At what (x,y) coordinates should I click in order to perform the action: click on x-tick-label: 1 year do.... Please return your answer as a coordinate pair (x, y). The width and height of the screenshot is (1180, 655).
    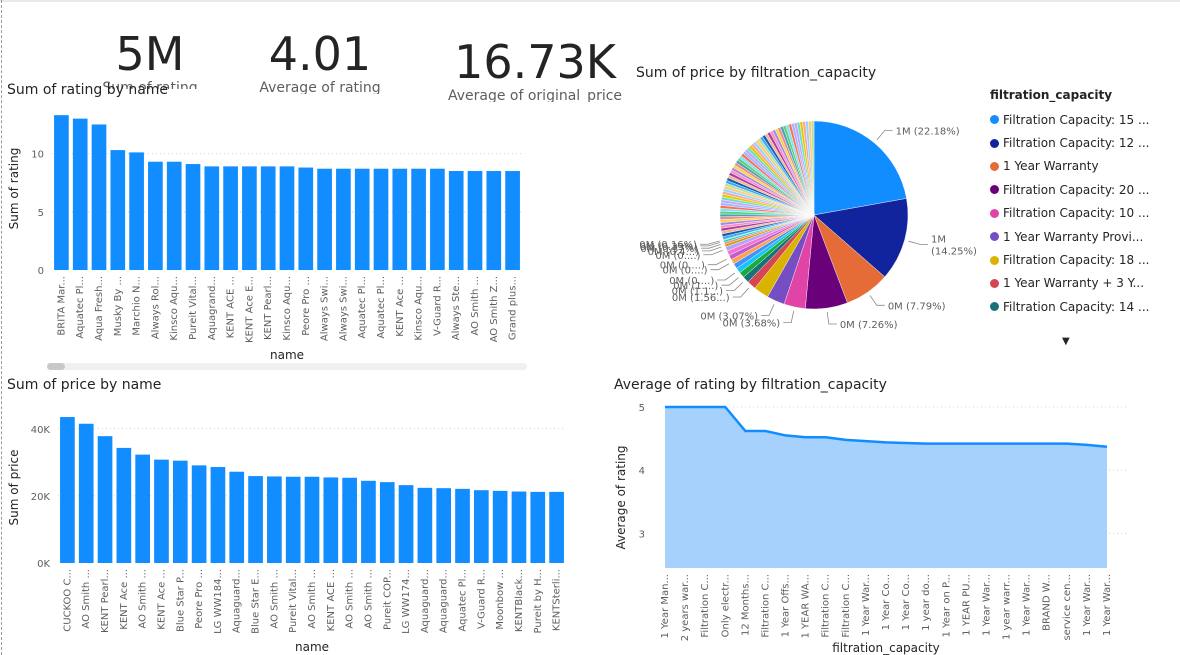
    Looking at the image, I should click on (926, 602).